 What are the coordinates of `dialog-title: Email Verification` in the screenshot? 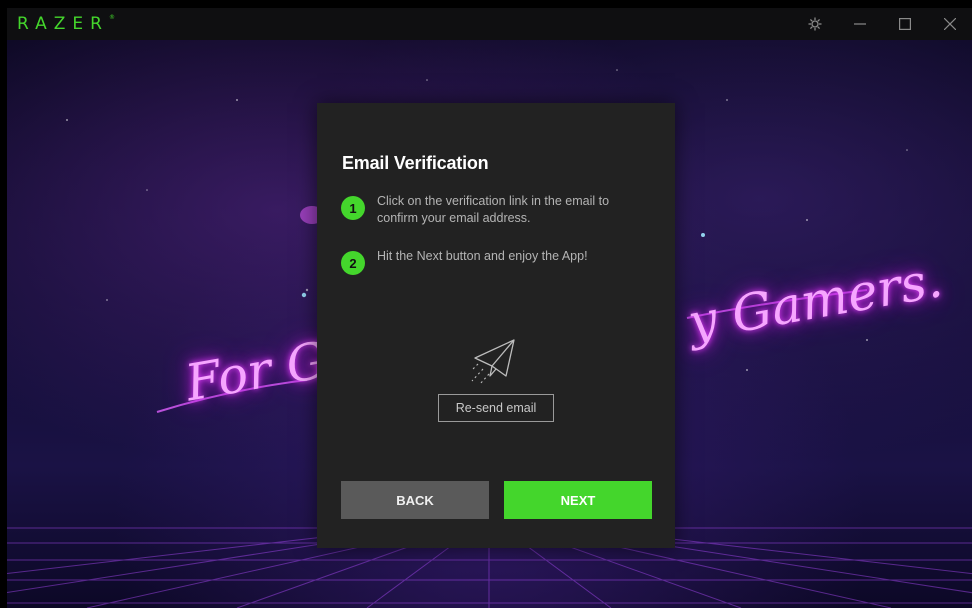 It's located at (415, 163).